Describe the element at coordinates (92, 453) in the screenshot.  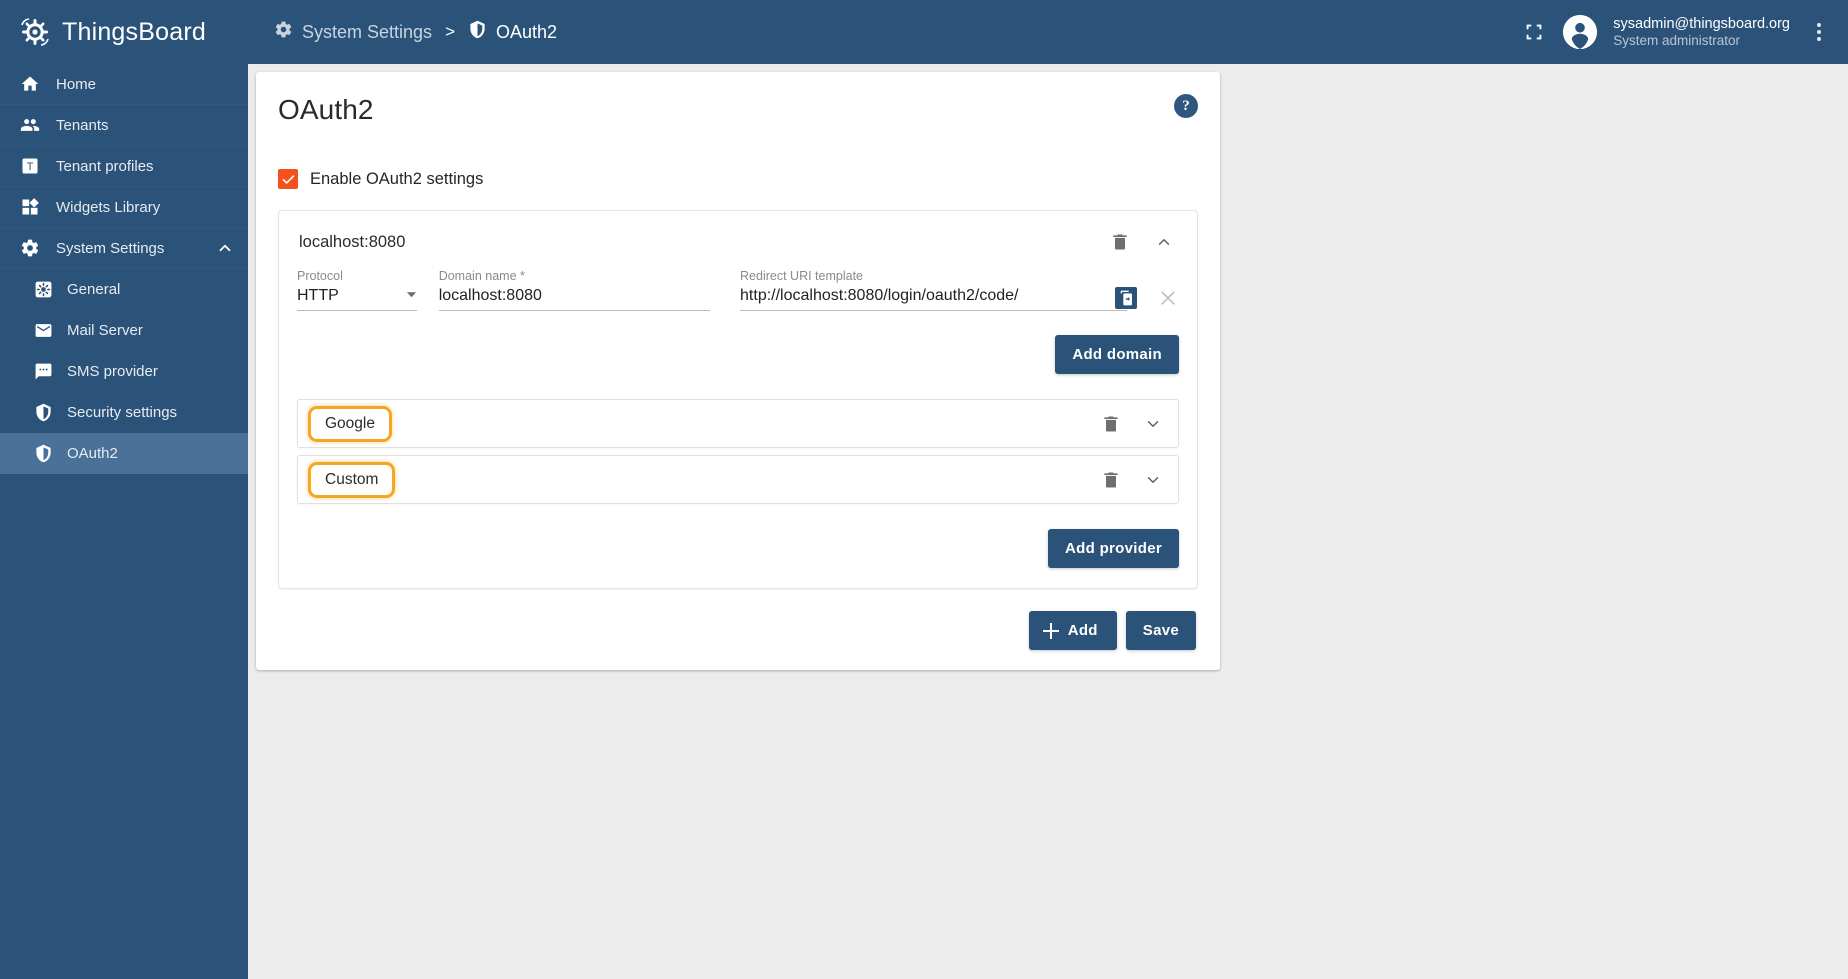
I see `sidebar-item-label: OAuth2` at that location.